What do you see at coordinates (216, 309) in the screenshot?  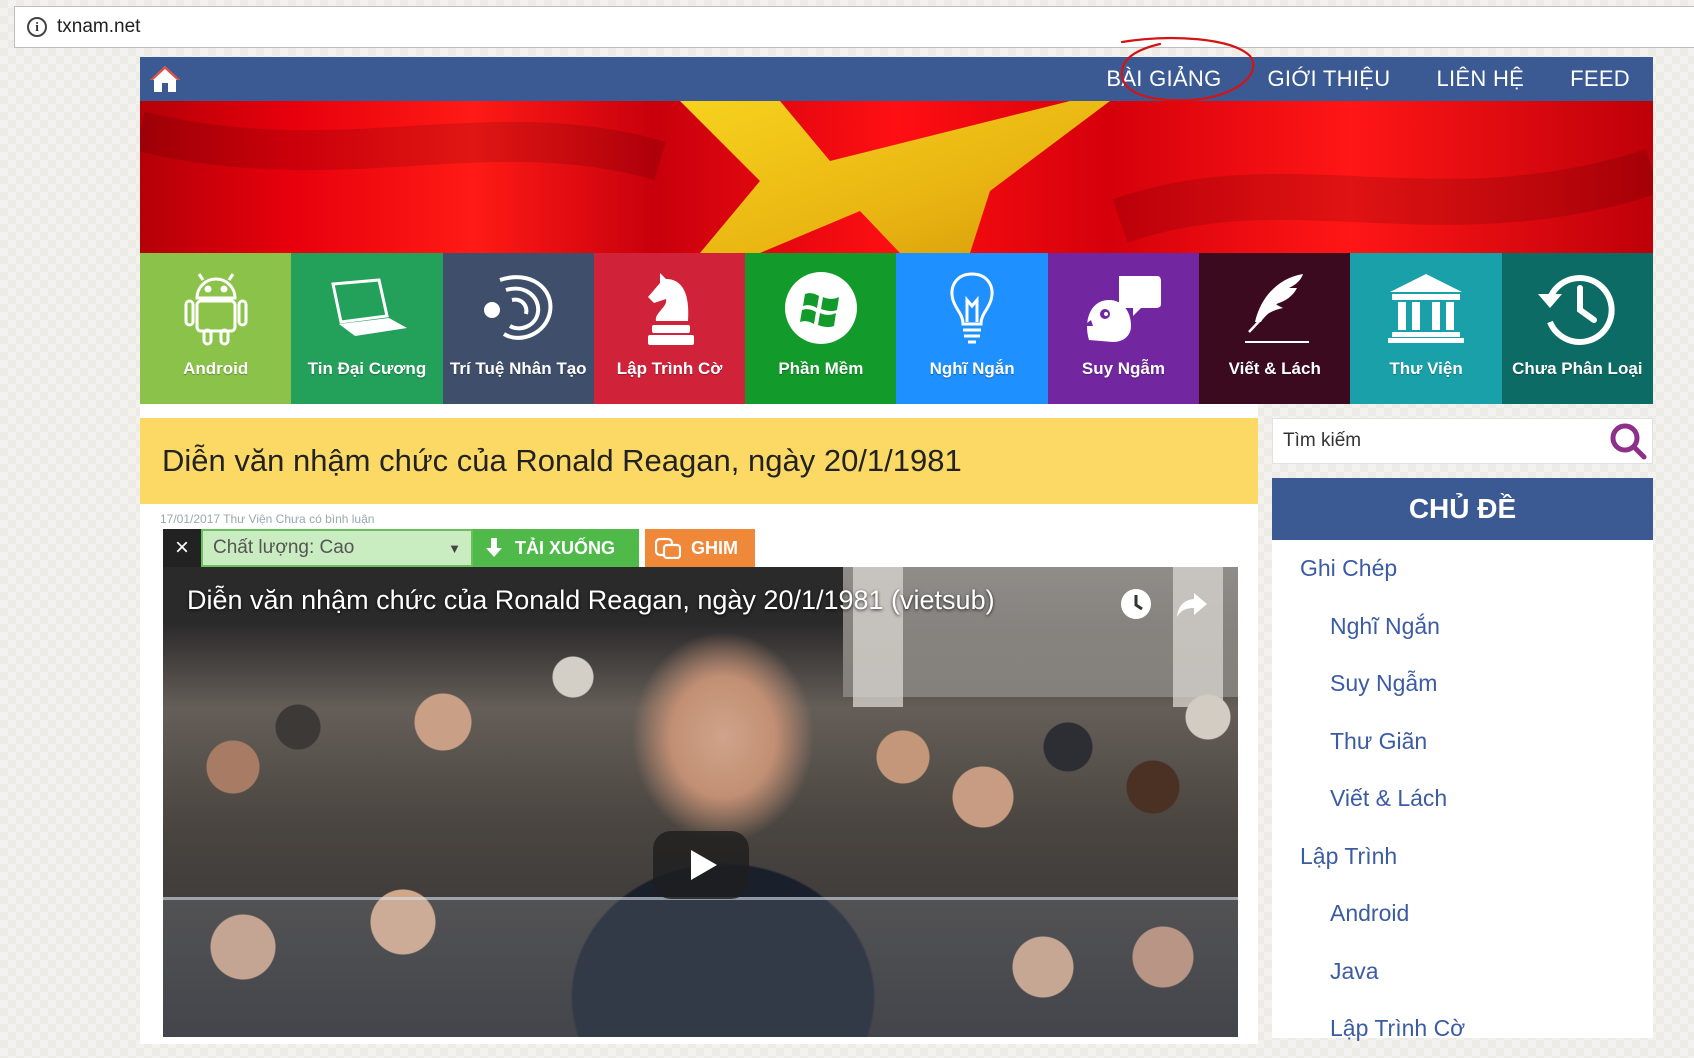 I see `android-icon` at bounding box center [216, 309].